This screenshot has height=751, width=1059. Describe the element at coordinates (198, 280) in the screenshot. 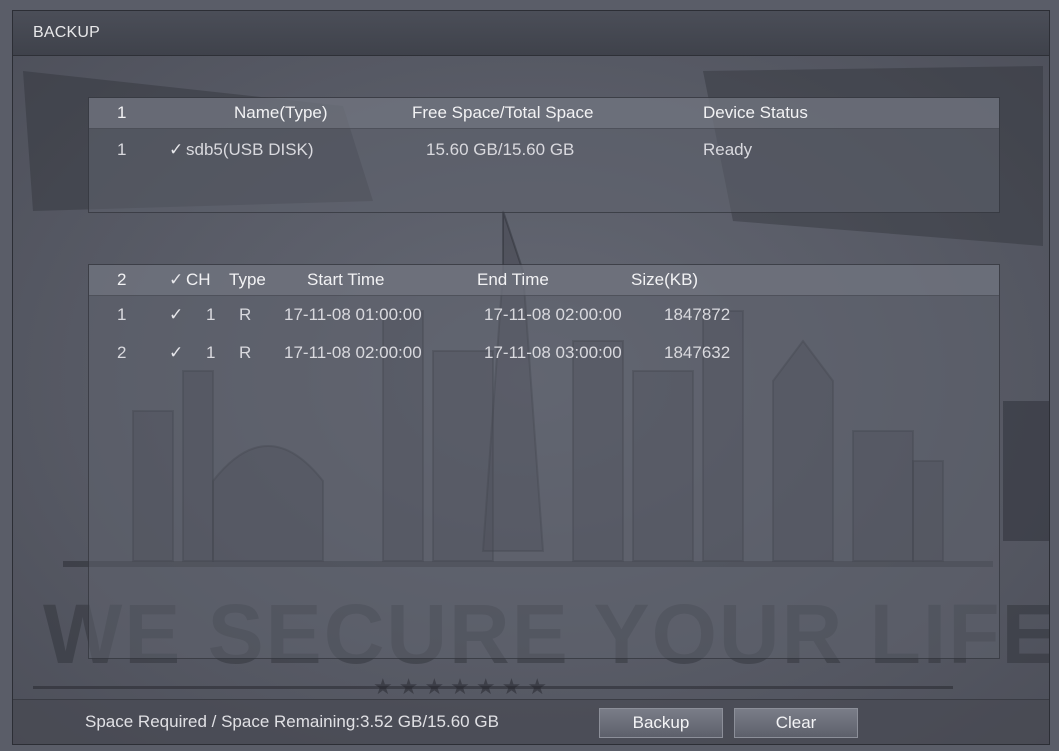

I see `file-header-ch: CH` at that location.